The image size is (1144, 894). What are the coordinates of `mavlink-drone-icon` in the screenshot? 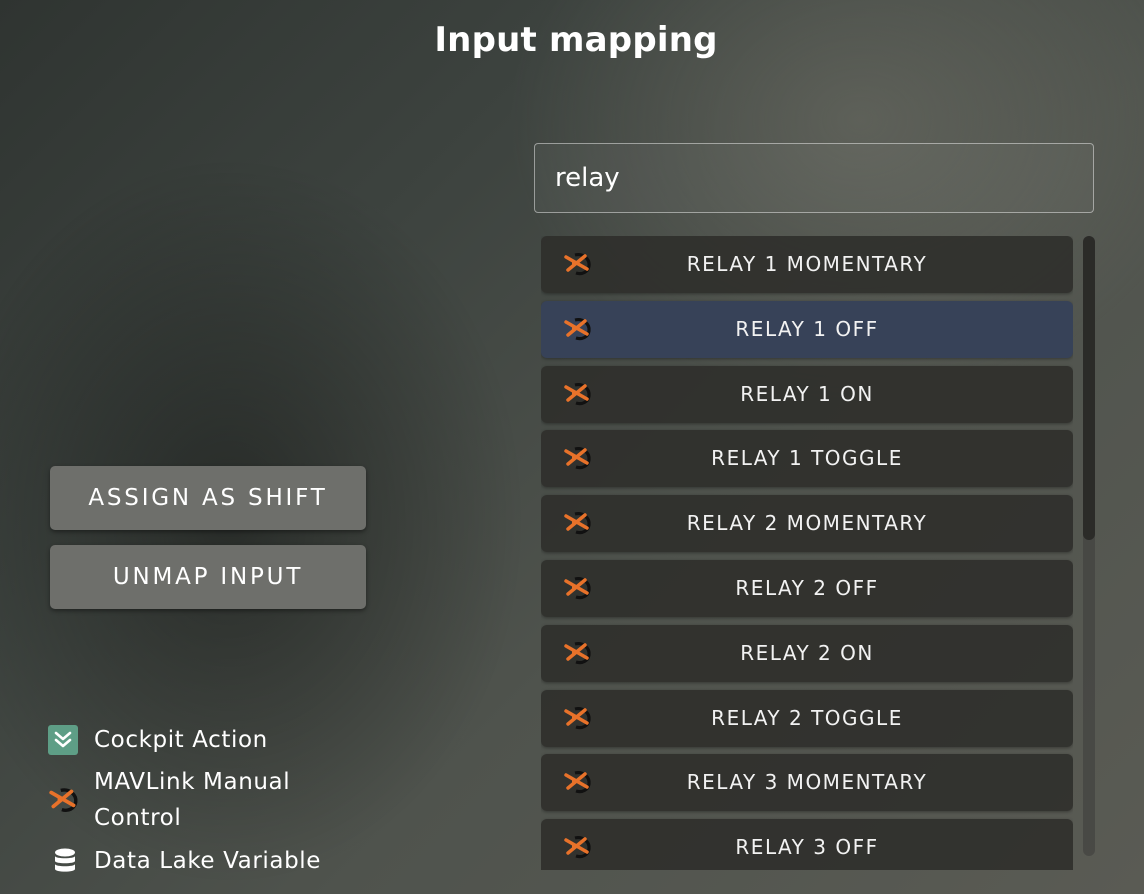 It's located at (63, 800).